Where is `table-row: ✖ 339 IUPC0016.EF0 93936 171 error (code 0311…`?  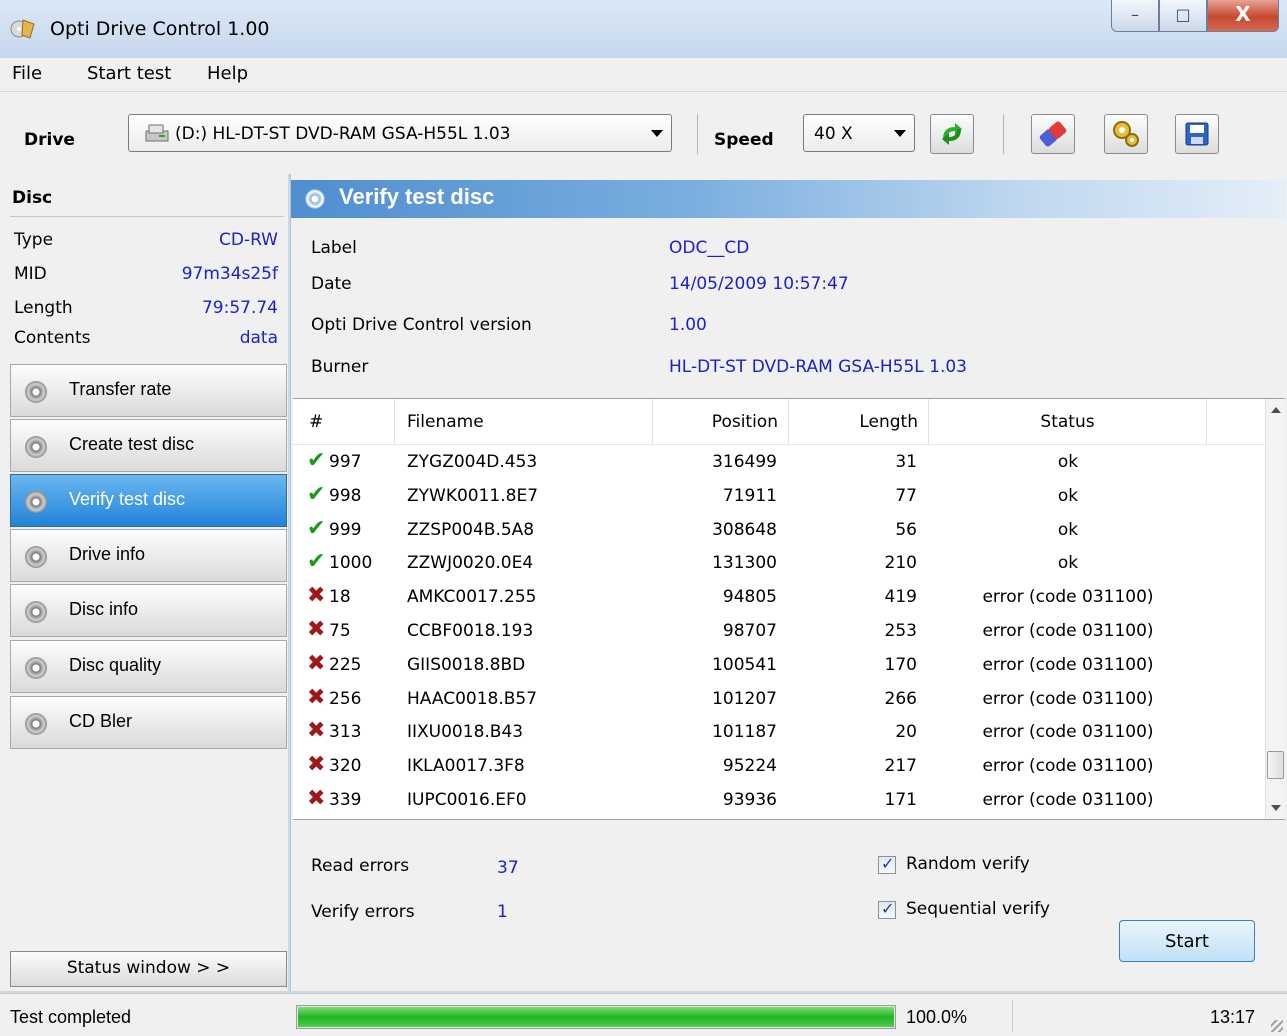 table-row: ✖ 339 IUPC0016.EF0 93936 171 error (code 0311… is located at coordinates (769, 802).